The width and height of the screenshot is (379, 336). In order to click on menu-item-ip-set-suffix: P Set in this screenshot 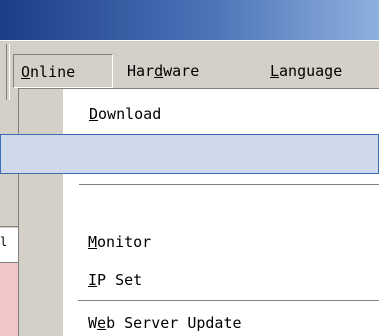, I will do `click(120, 280)`.